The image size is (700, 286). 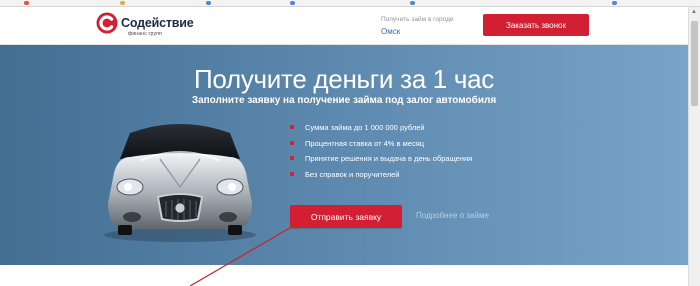 What do you see at coordinates (694, 63) in the screenshot?
I see `scrollbar-thumb` at bounding box center [694, 63].